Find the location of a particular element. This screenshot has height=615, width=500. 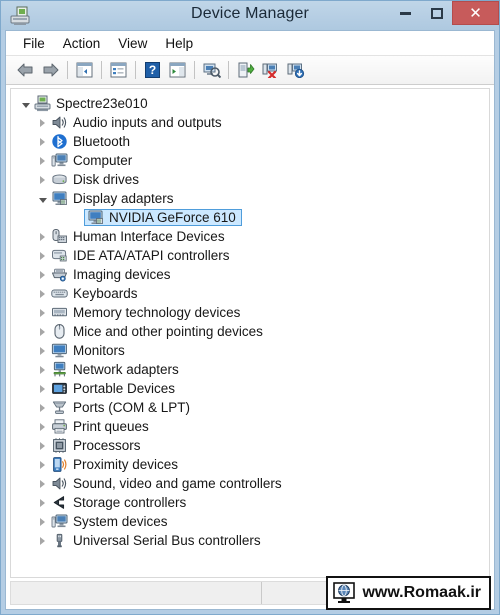

forward-arrow-icon is located at coordinates (51, 70).